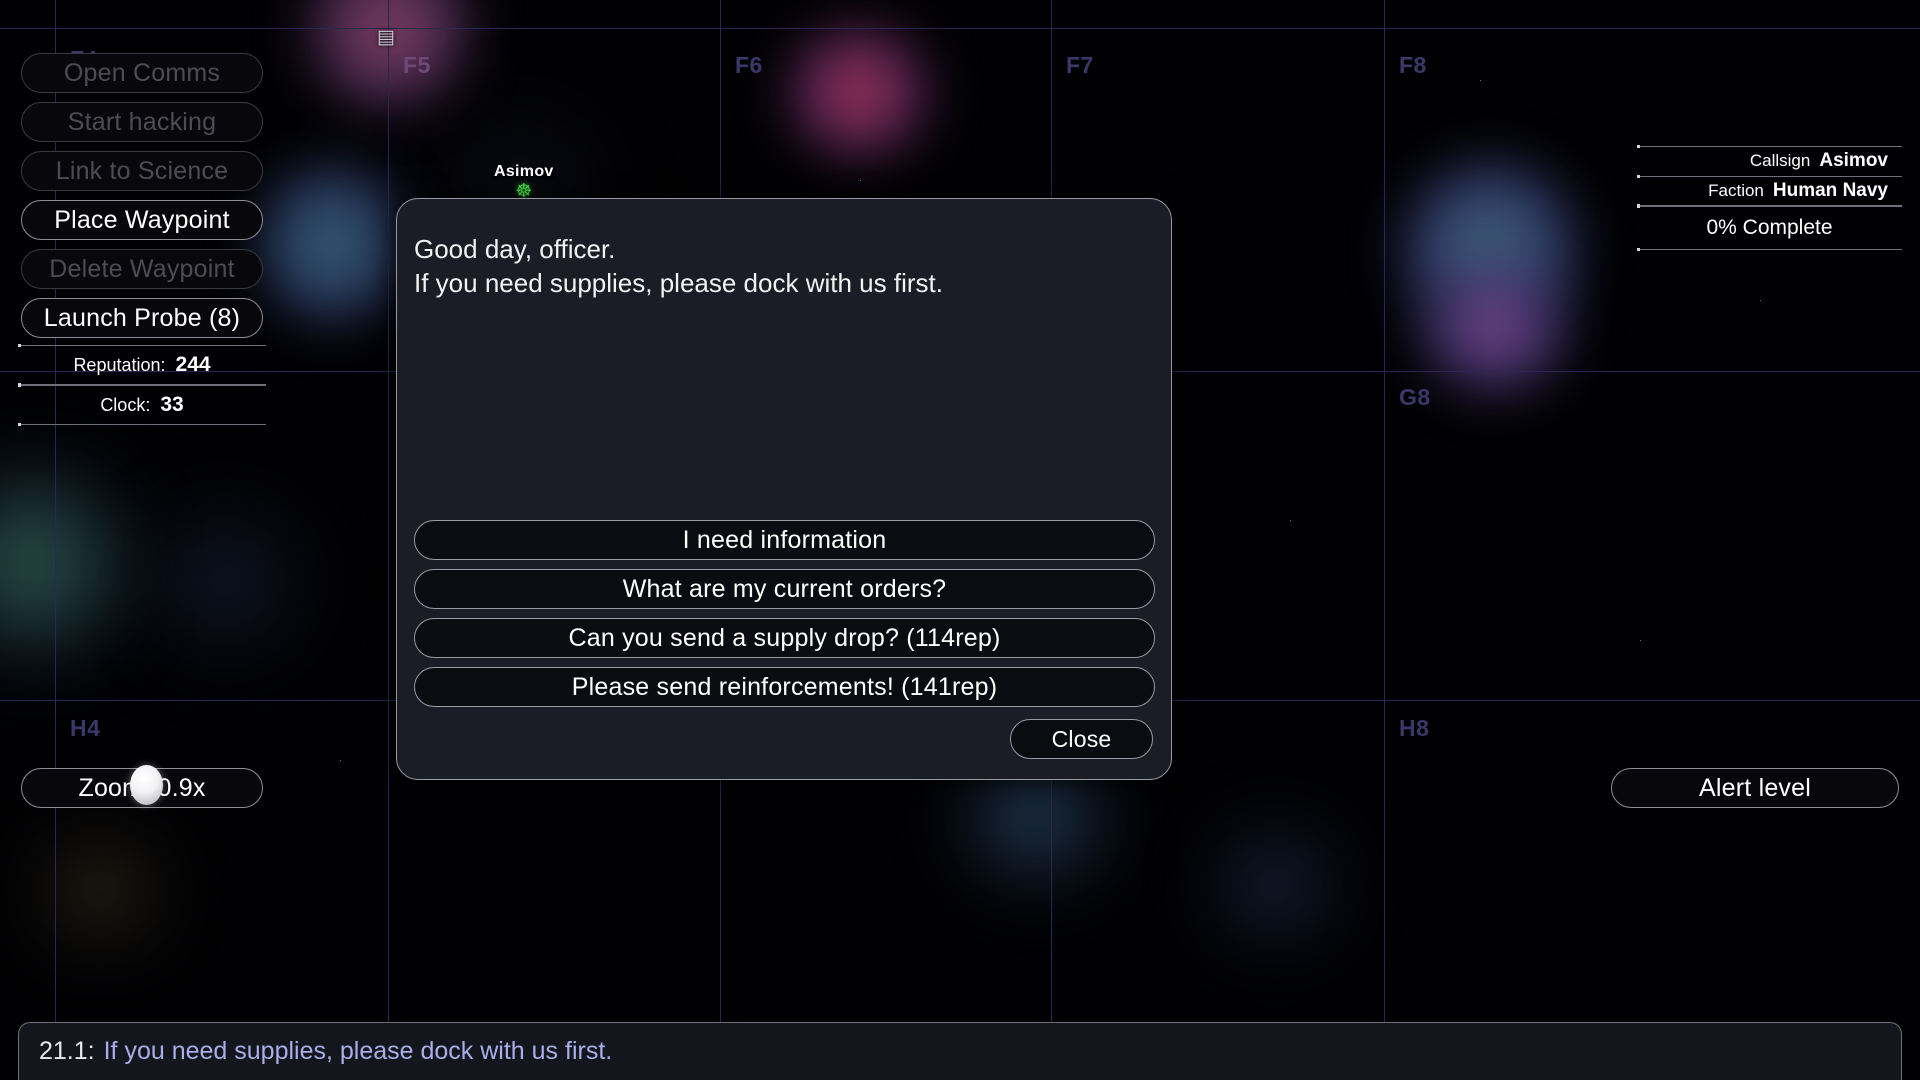  I want to click on start-hacking-button: Start hacking, so click(142, 122).